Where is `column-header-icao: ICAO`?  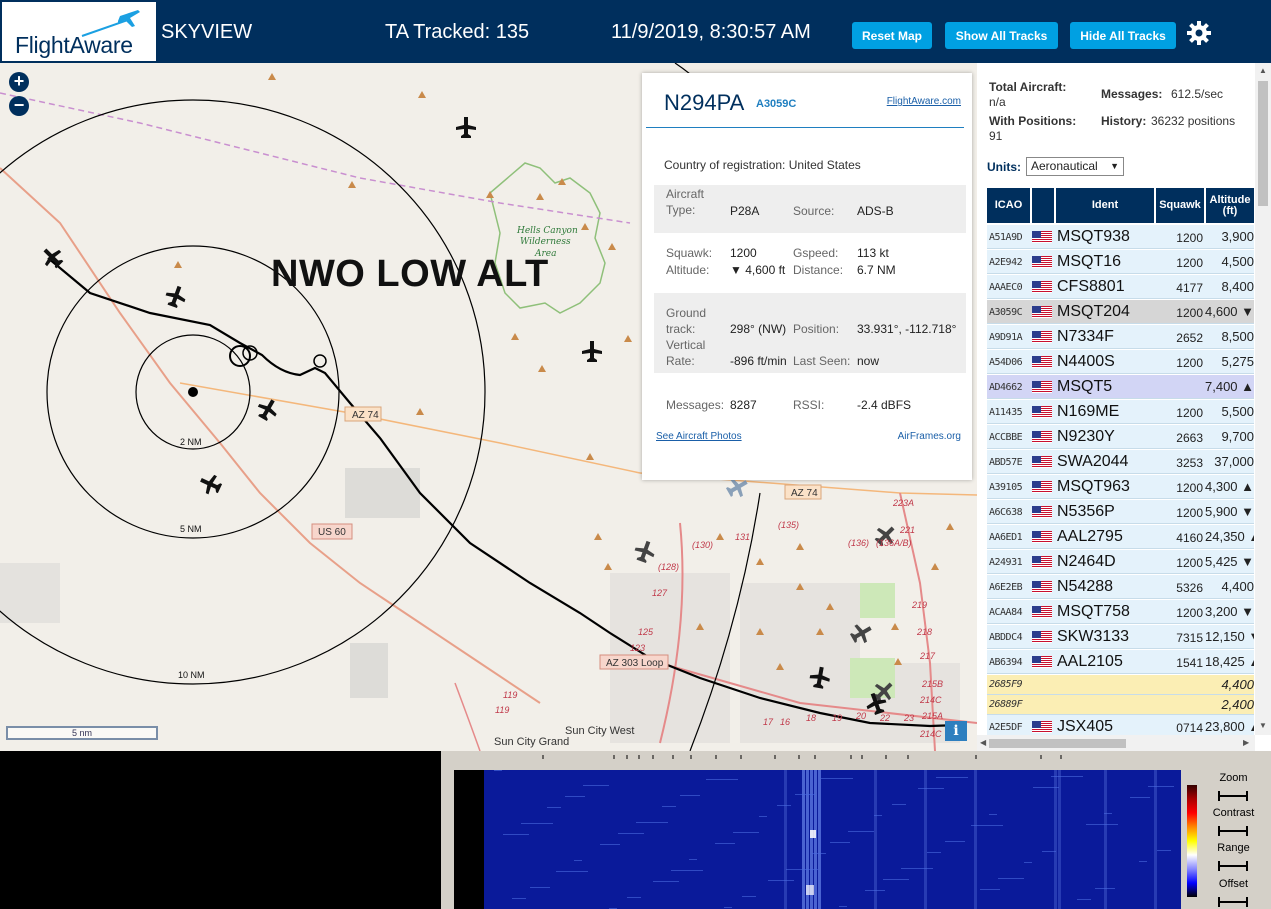
column-header-icao: ICAO is located at coordinates (1008, 205).